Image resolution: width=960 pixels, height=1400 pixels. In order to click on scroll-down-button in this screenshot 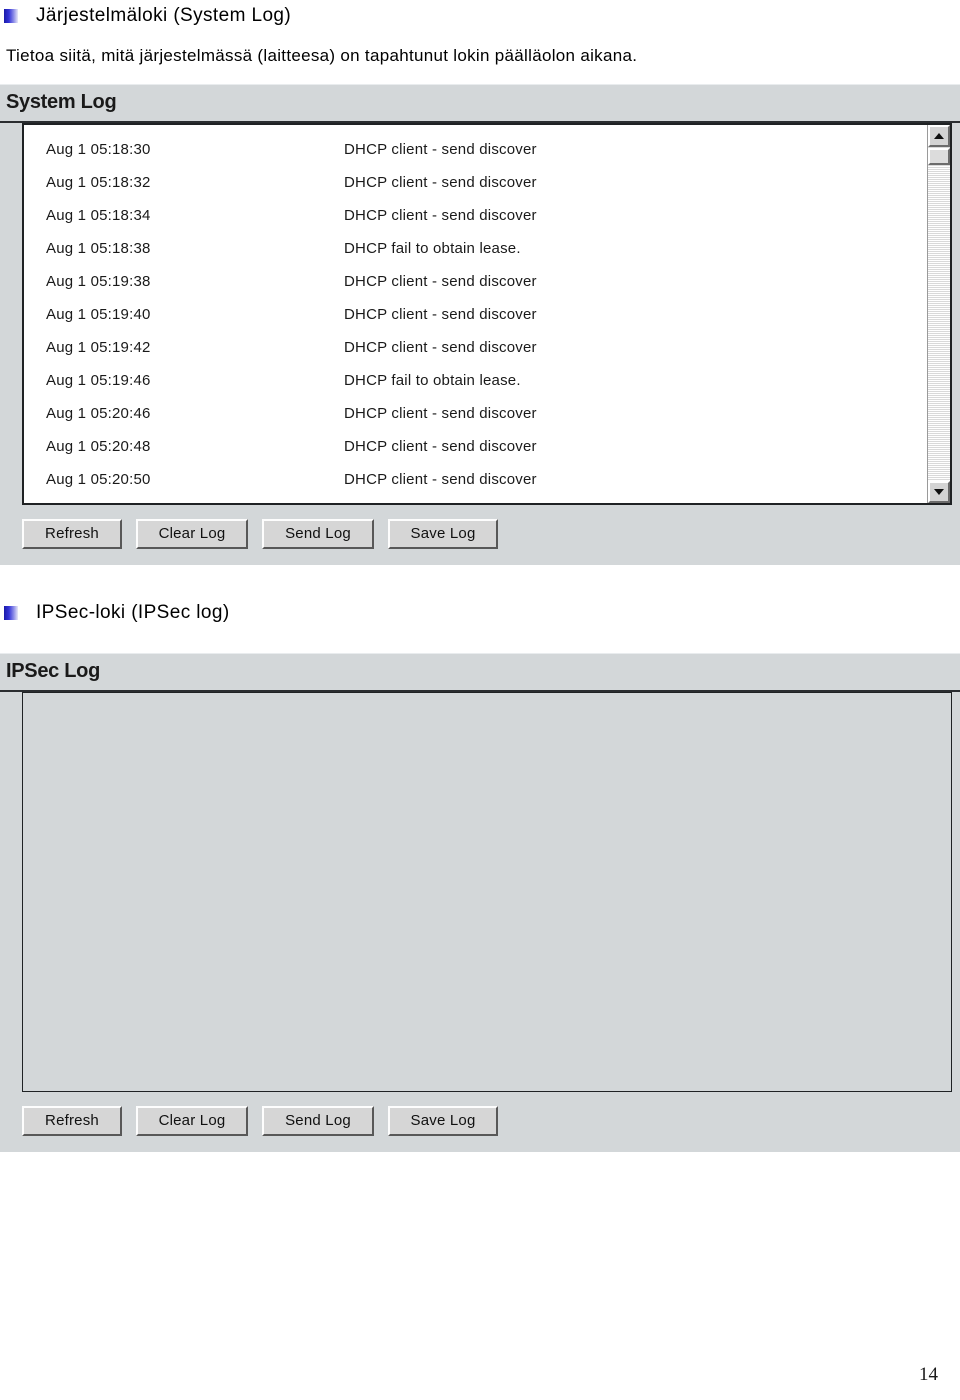, I will do `click(939, 492)`.